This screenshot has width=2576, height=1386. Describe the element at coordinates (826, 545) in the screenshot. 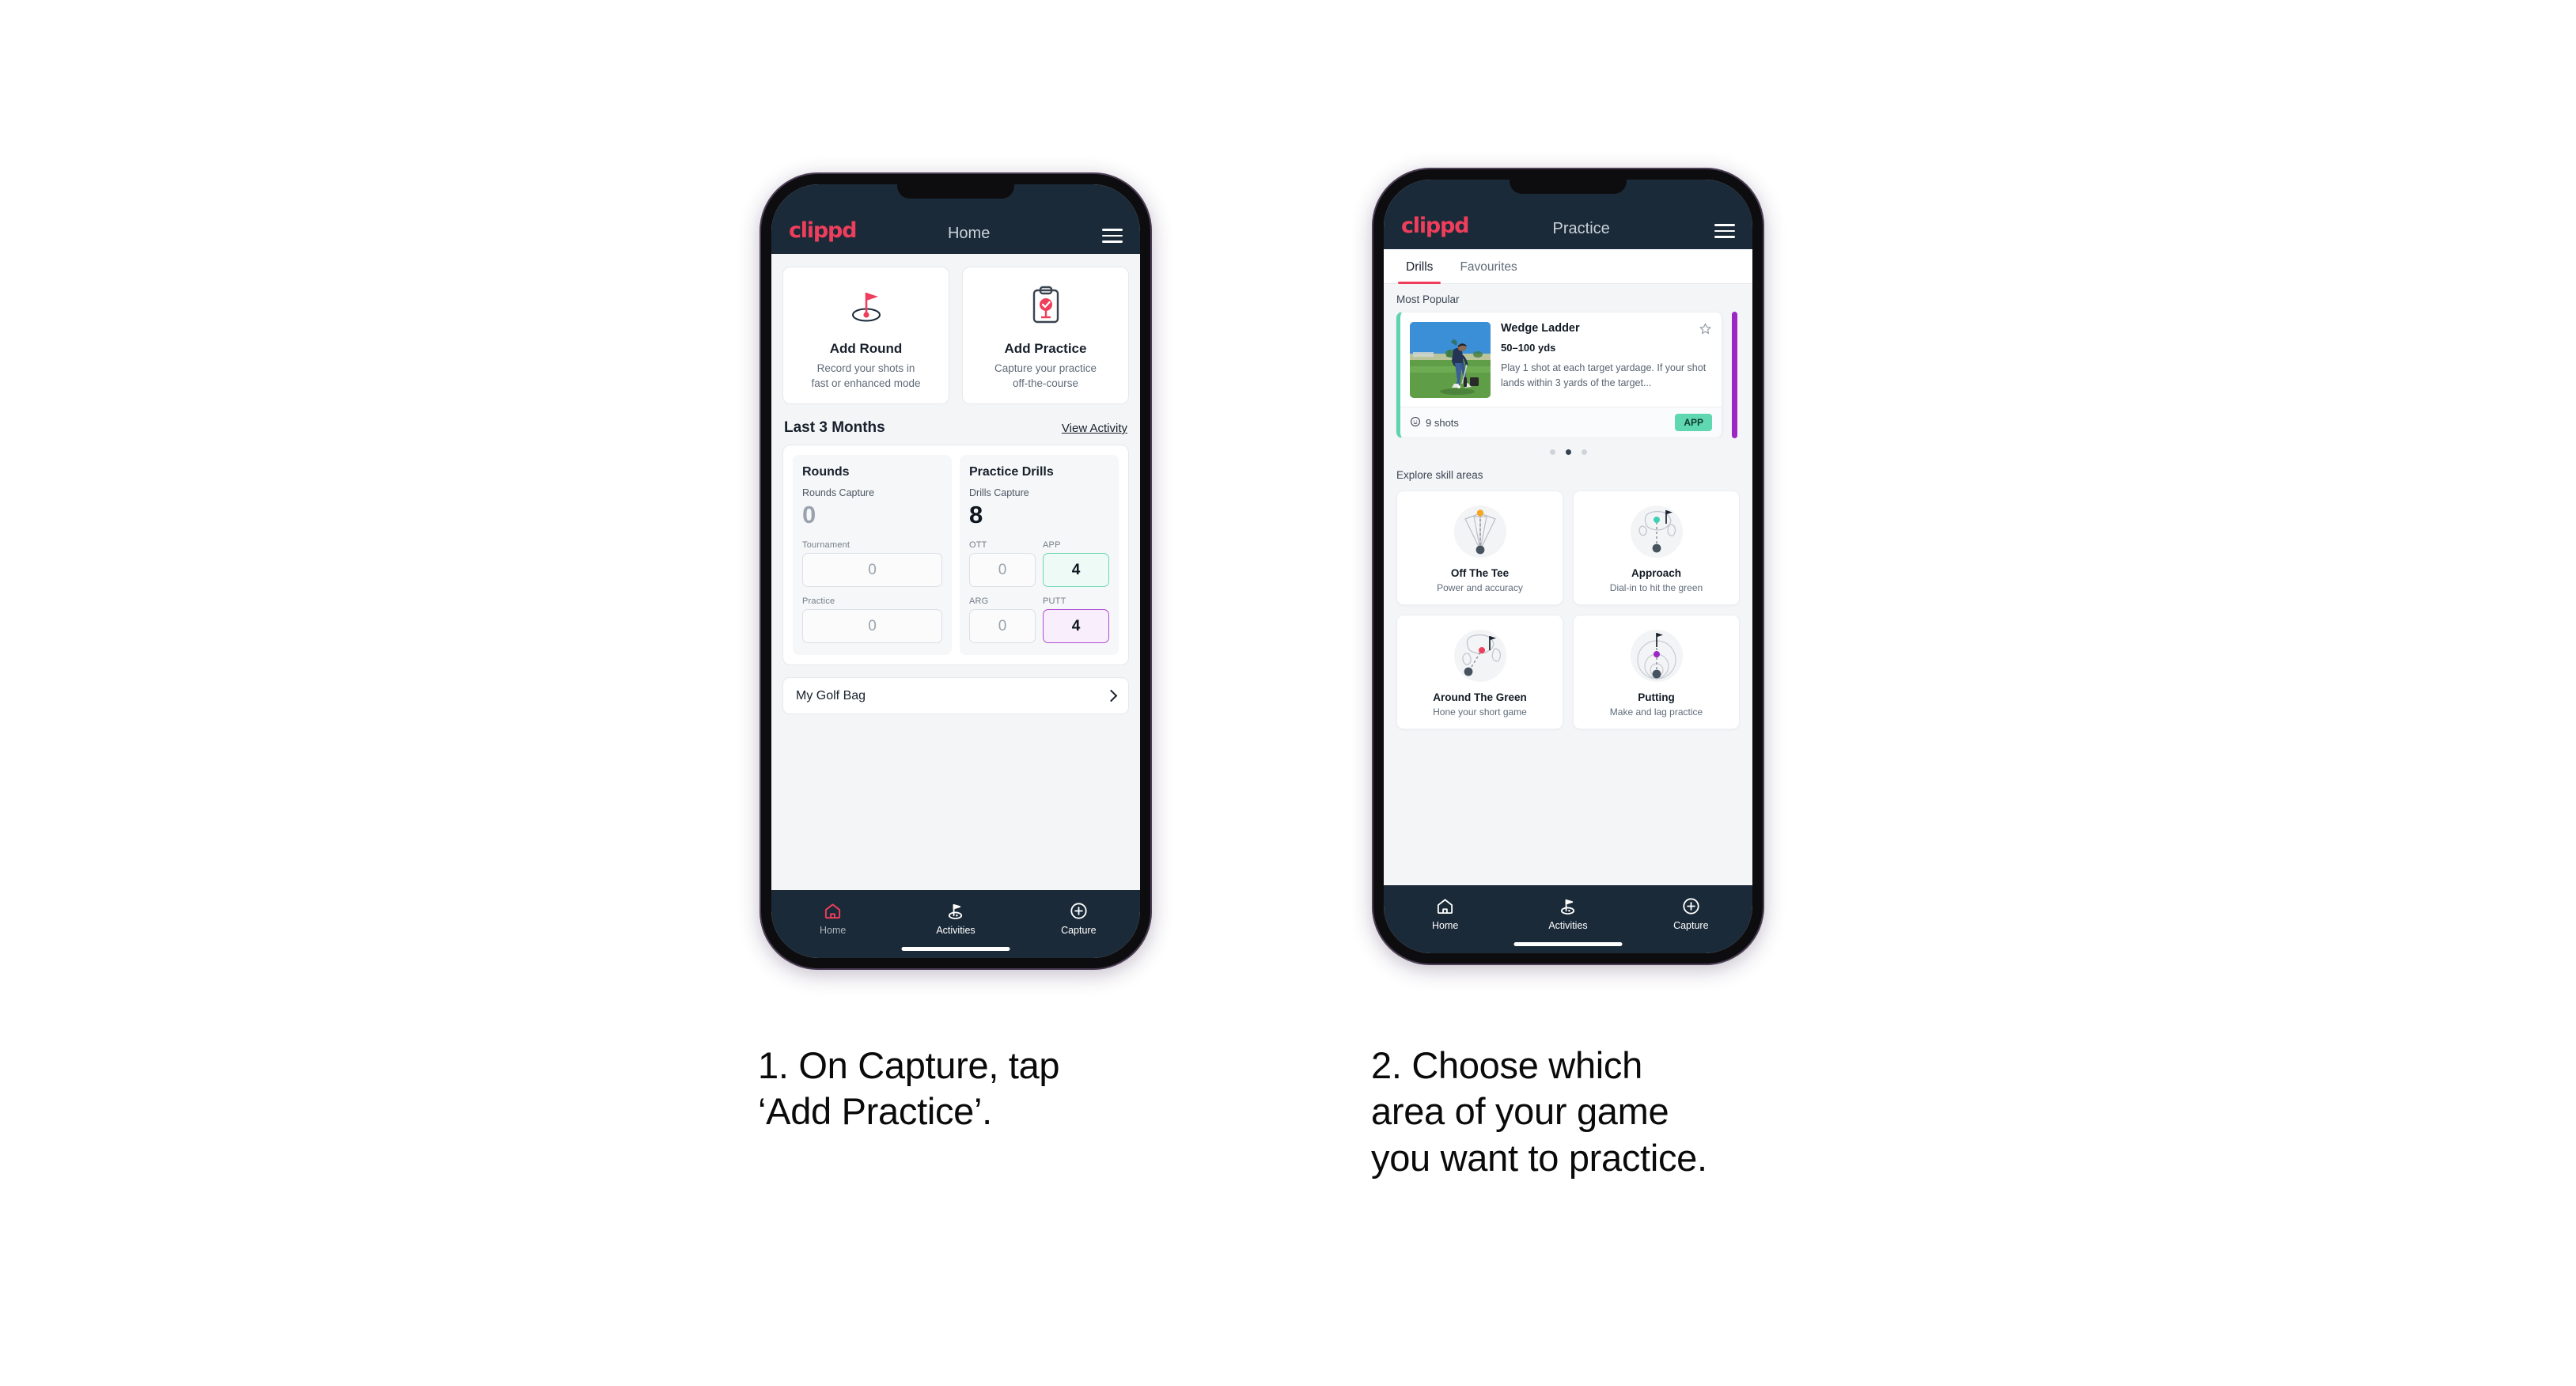

I see `tournament-label: Tournament` at that location.